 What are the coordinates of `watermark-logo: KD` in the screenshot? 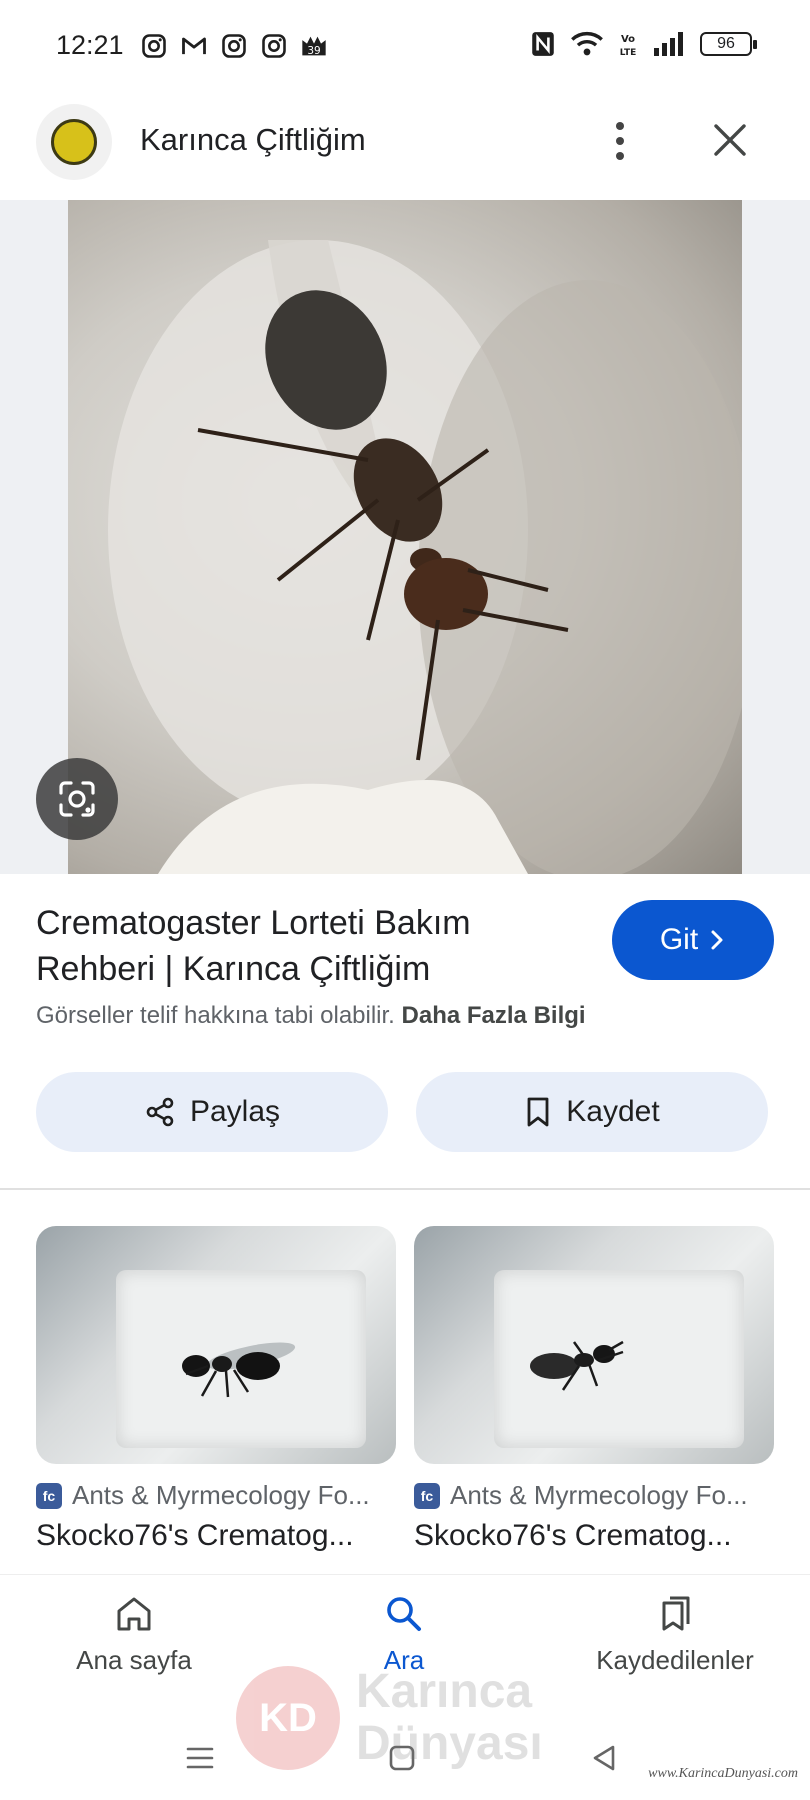 It's located at (288, 1718).